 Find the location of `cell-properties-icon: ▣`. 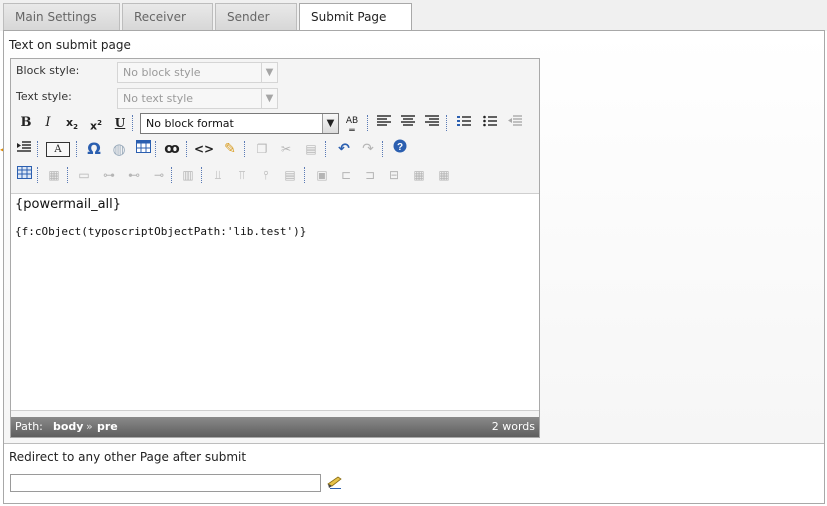

cell-properties-icon: ▣ is located at coordinates (322, 175).